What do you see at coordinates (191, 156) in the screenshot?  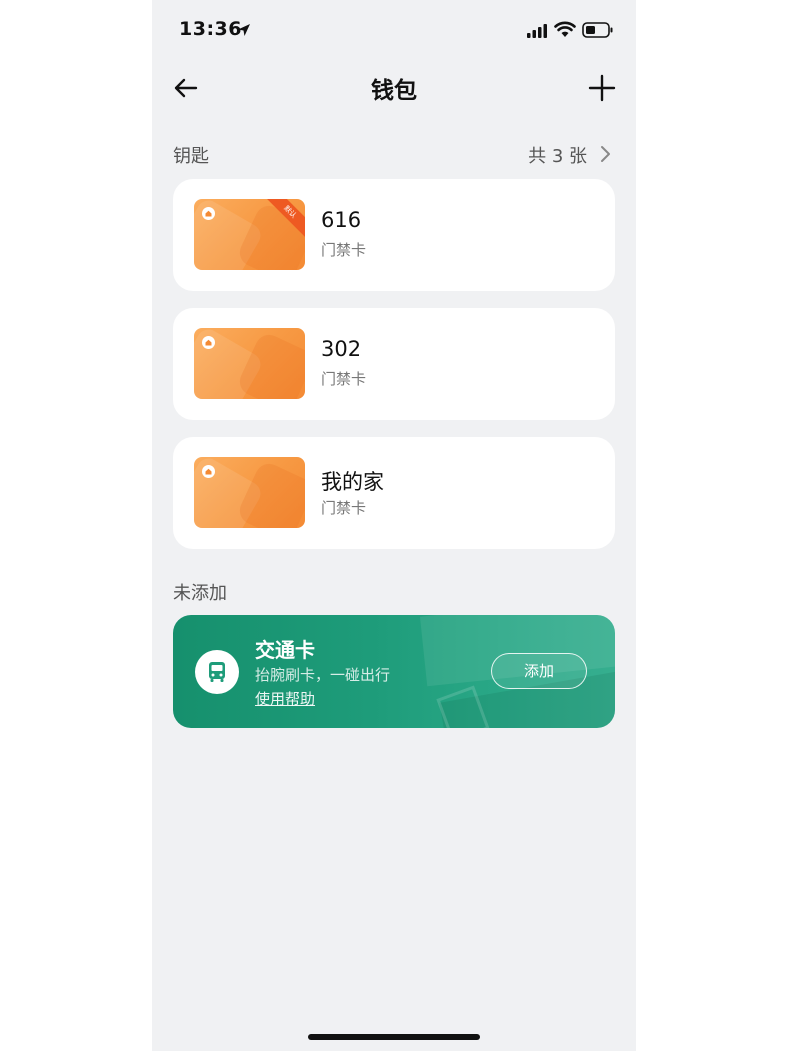 I see `keys-section-title: 钥匙` at bounding box center [191, 156].